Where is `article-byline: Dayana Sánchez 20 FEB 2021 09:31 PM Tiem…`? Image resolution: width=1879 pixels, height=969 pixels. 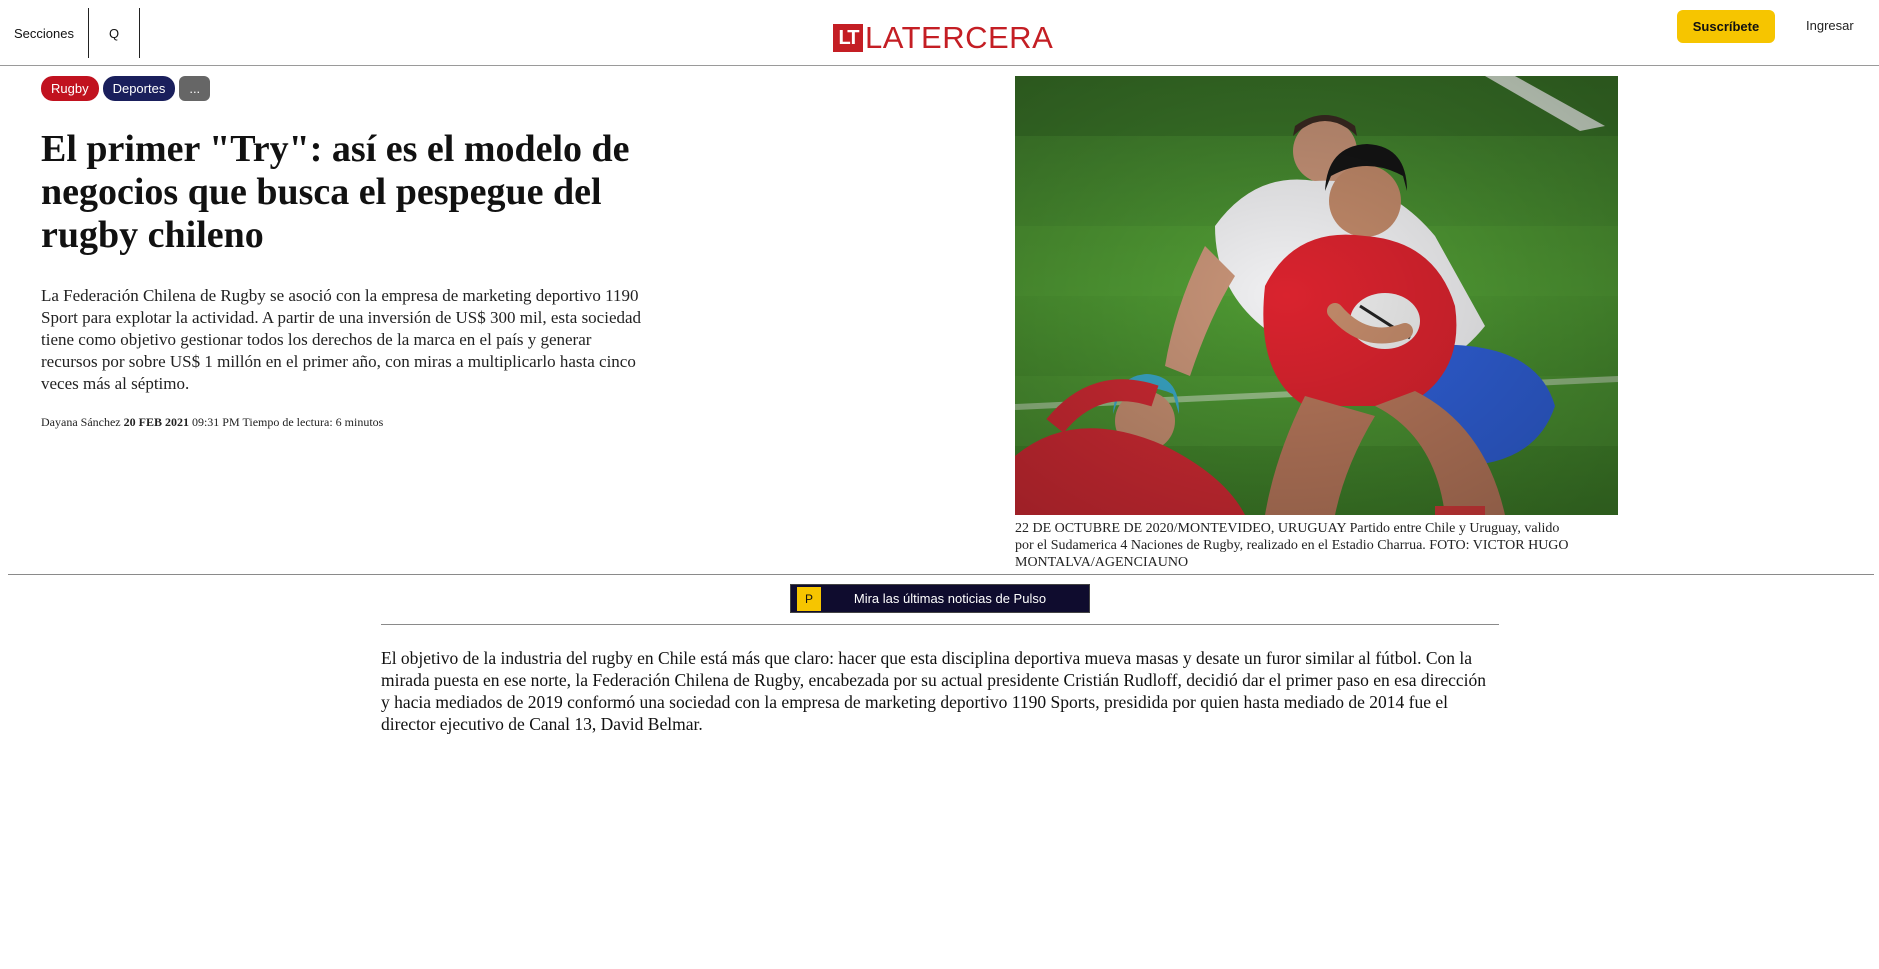
article-byline: Dayana Sánchez 20 FEB 2021 09:31 PM Tiem… is located at coordinates (212, 422).